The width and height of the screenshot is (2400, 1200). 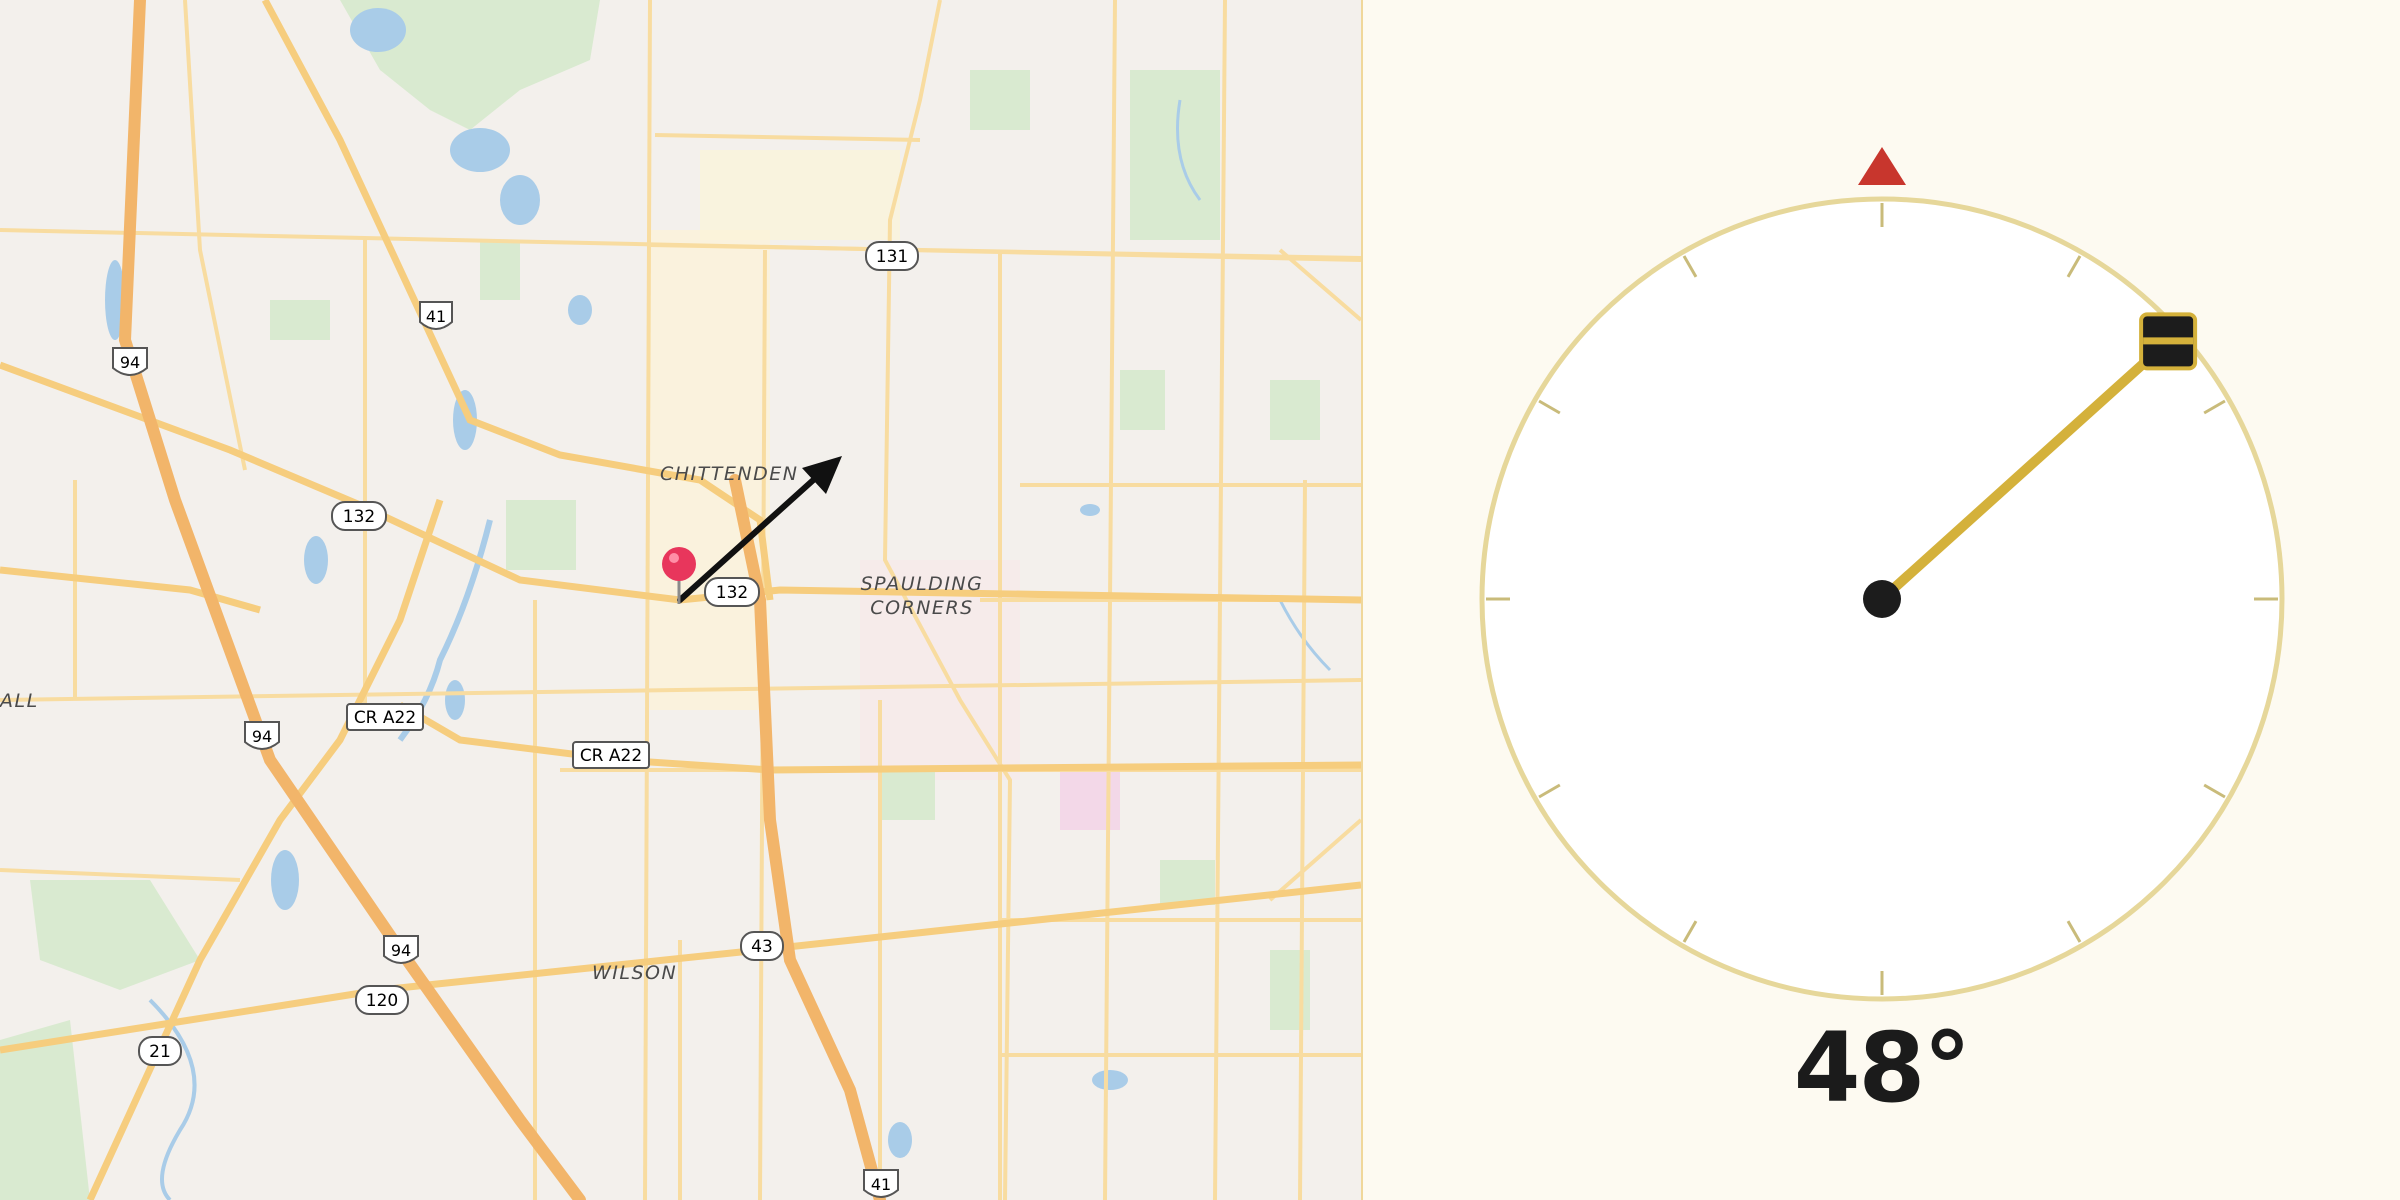 I want to click on route-shield-41-north: 41, so click(x=436, y=315).